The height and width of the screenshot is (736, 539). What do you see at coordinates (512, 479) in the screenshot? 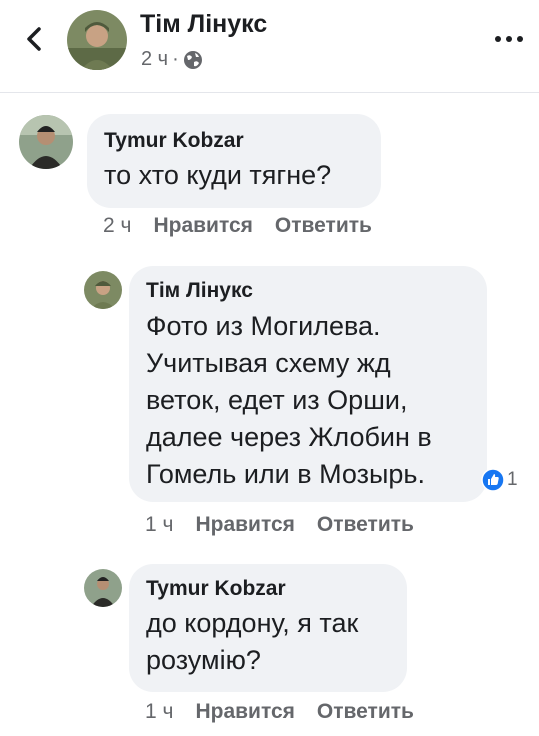
I see `reaction-count-value: 1` at bounding box center [512, 479].